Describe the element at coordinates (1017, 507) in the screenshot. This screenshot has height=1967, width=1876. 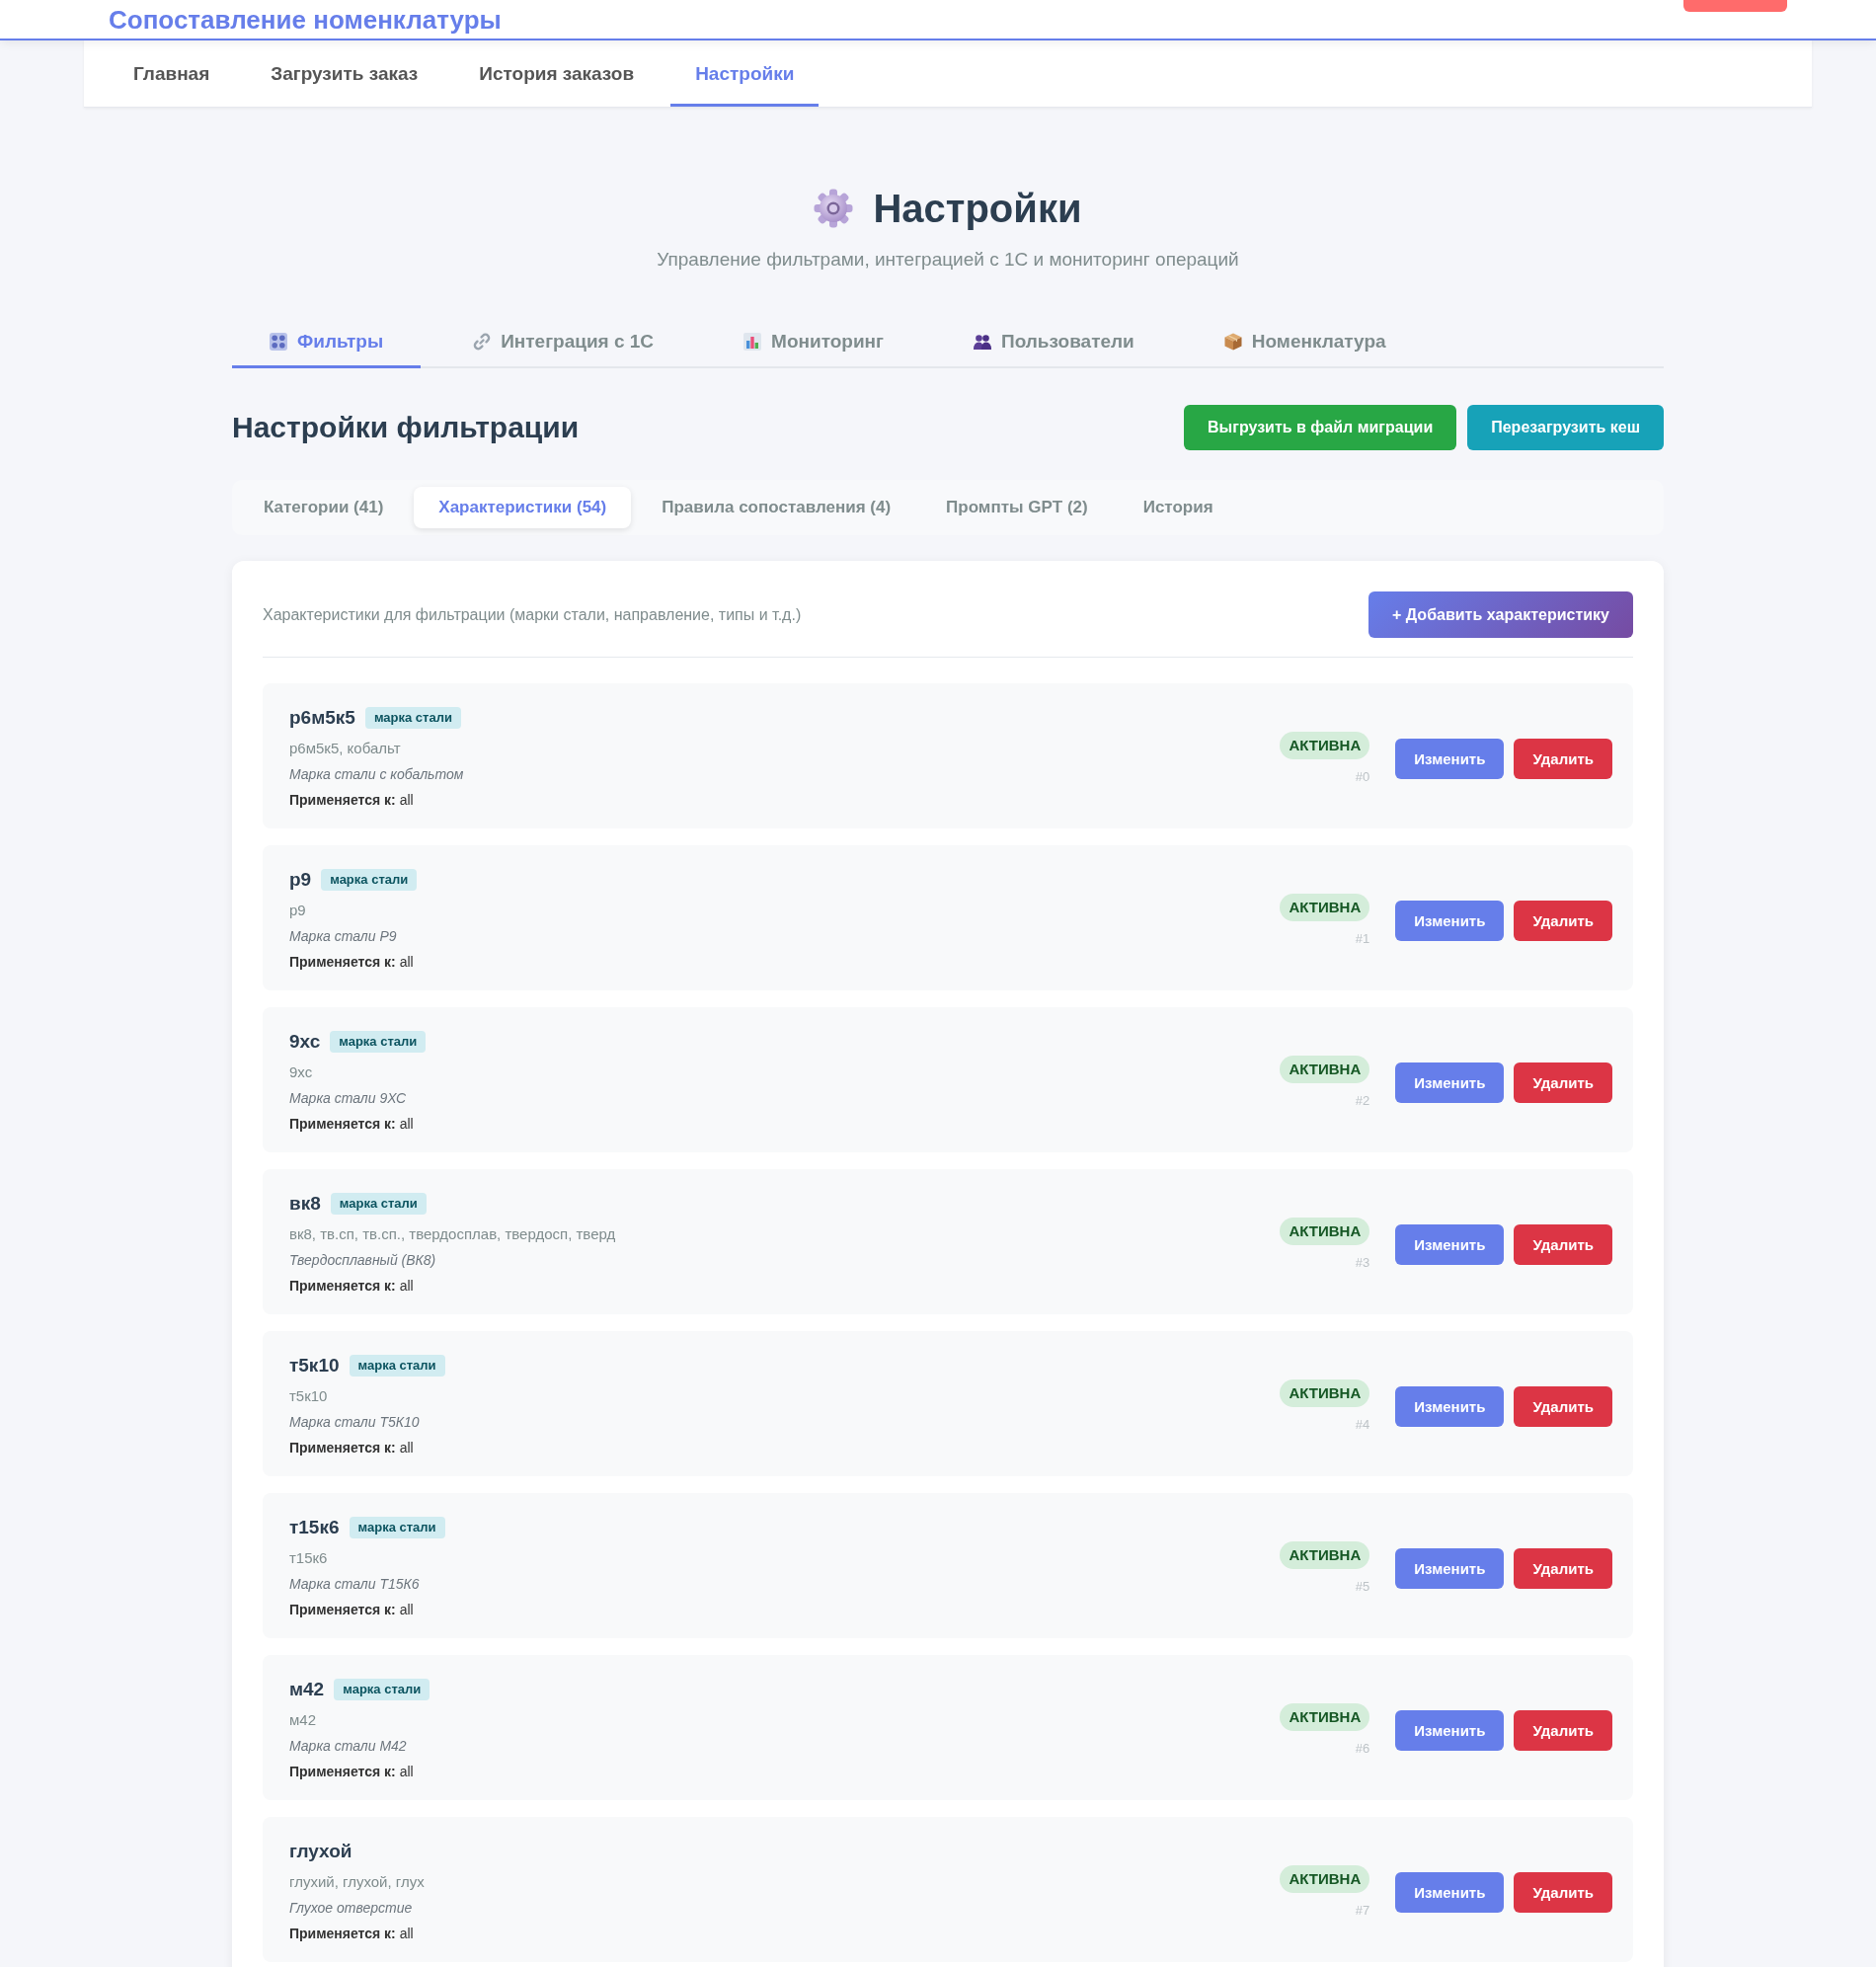
I see `filter-subtab: Промпты GPT (2)` at that location.